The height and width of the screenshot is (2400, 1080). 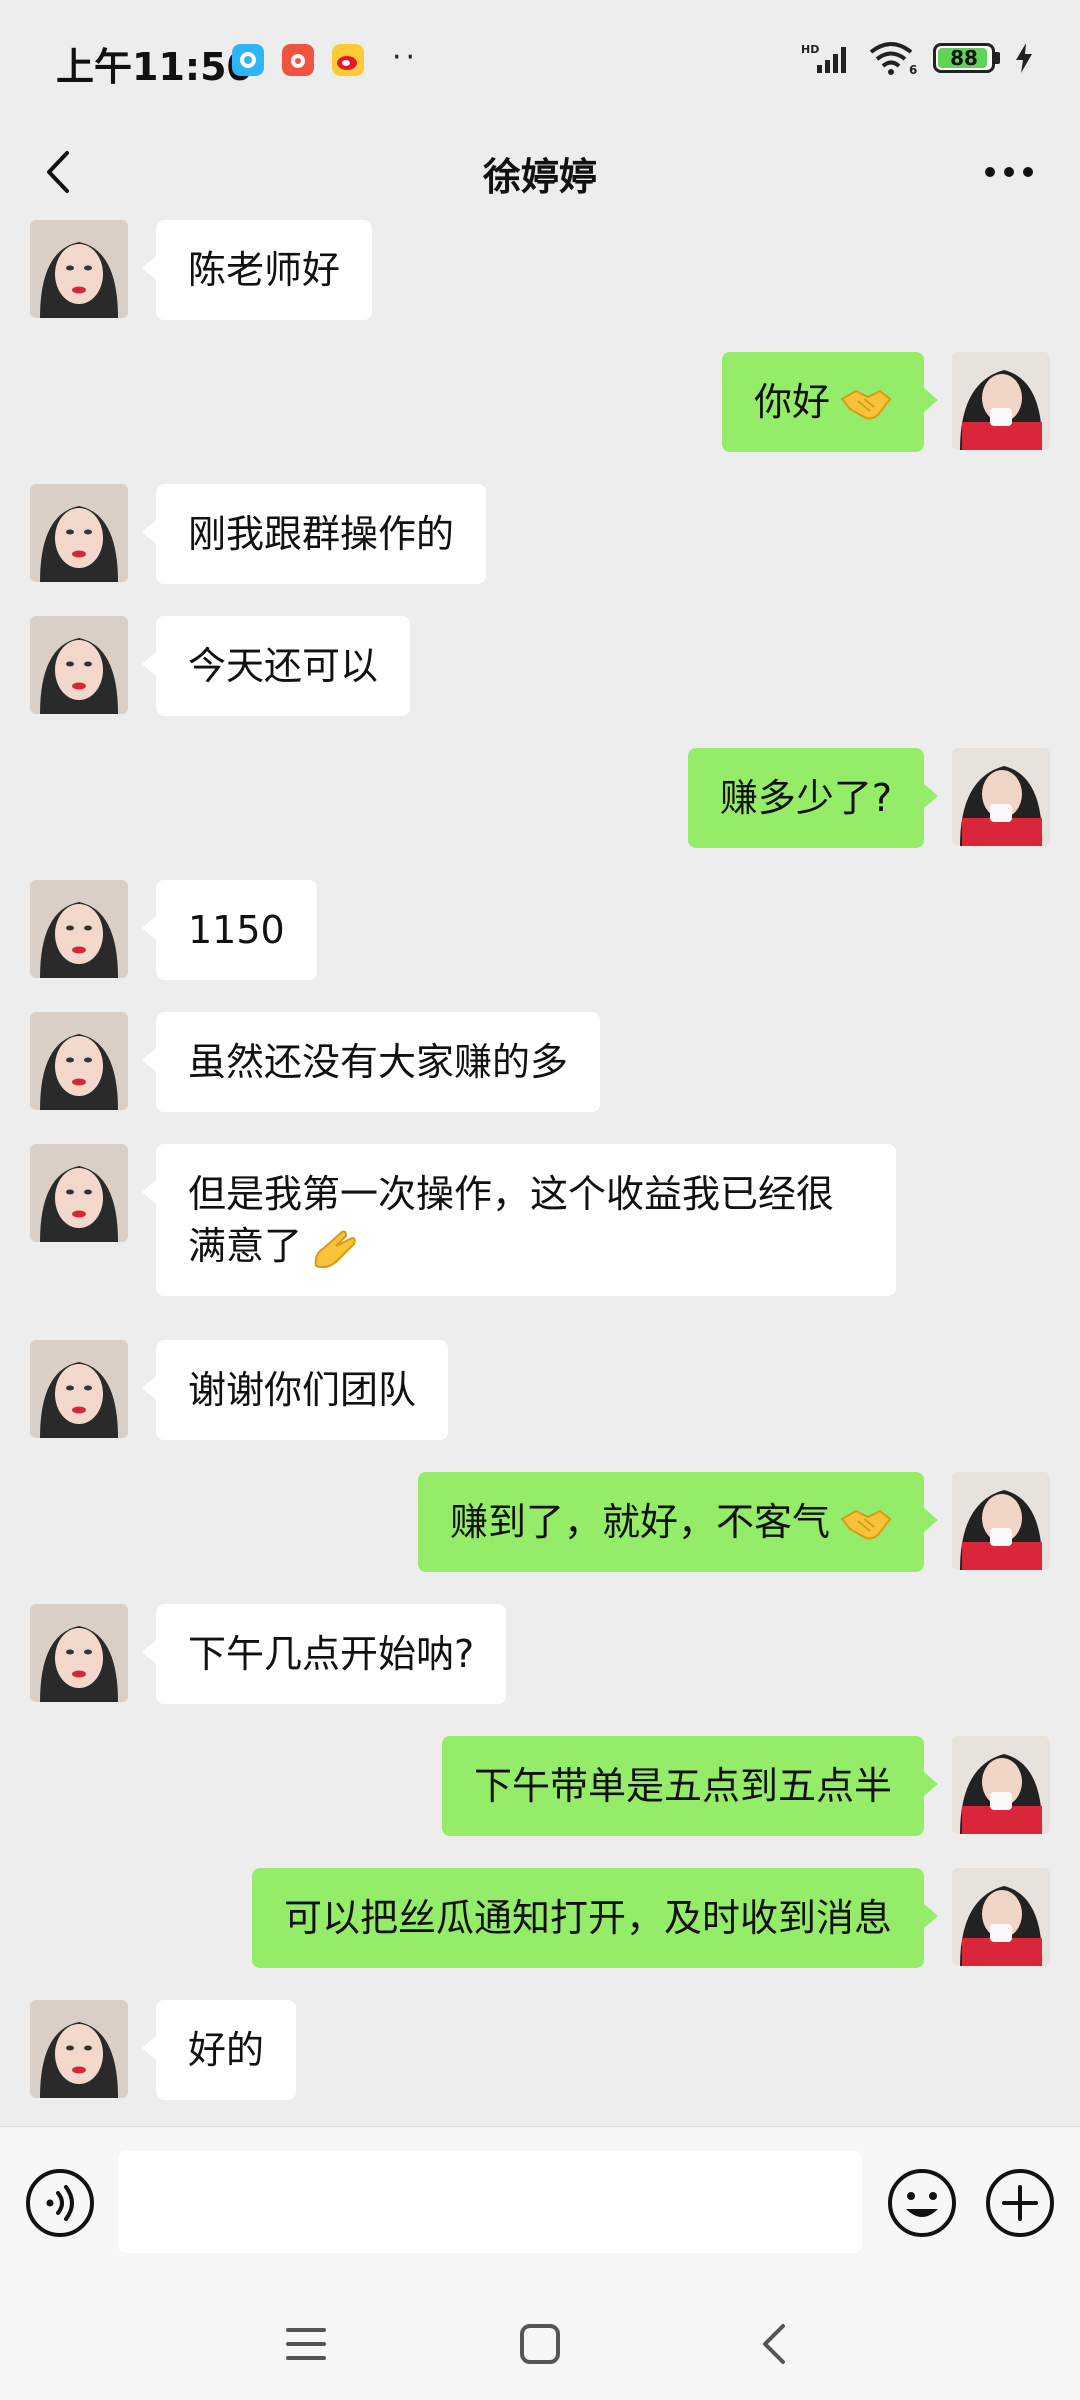 I want to click on wifi-icon: 6, so click(x=893, y=59).